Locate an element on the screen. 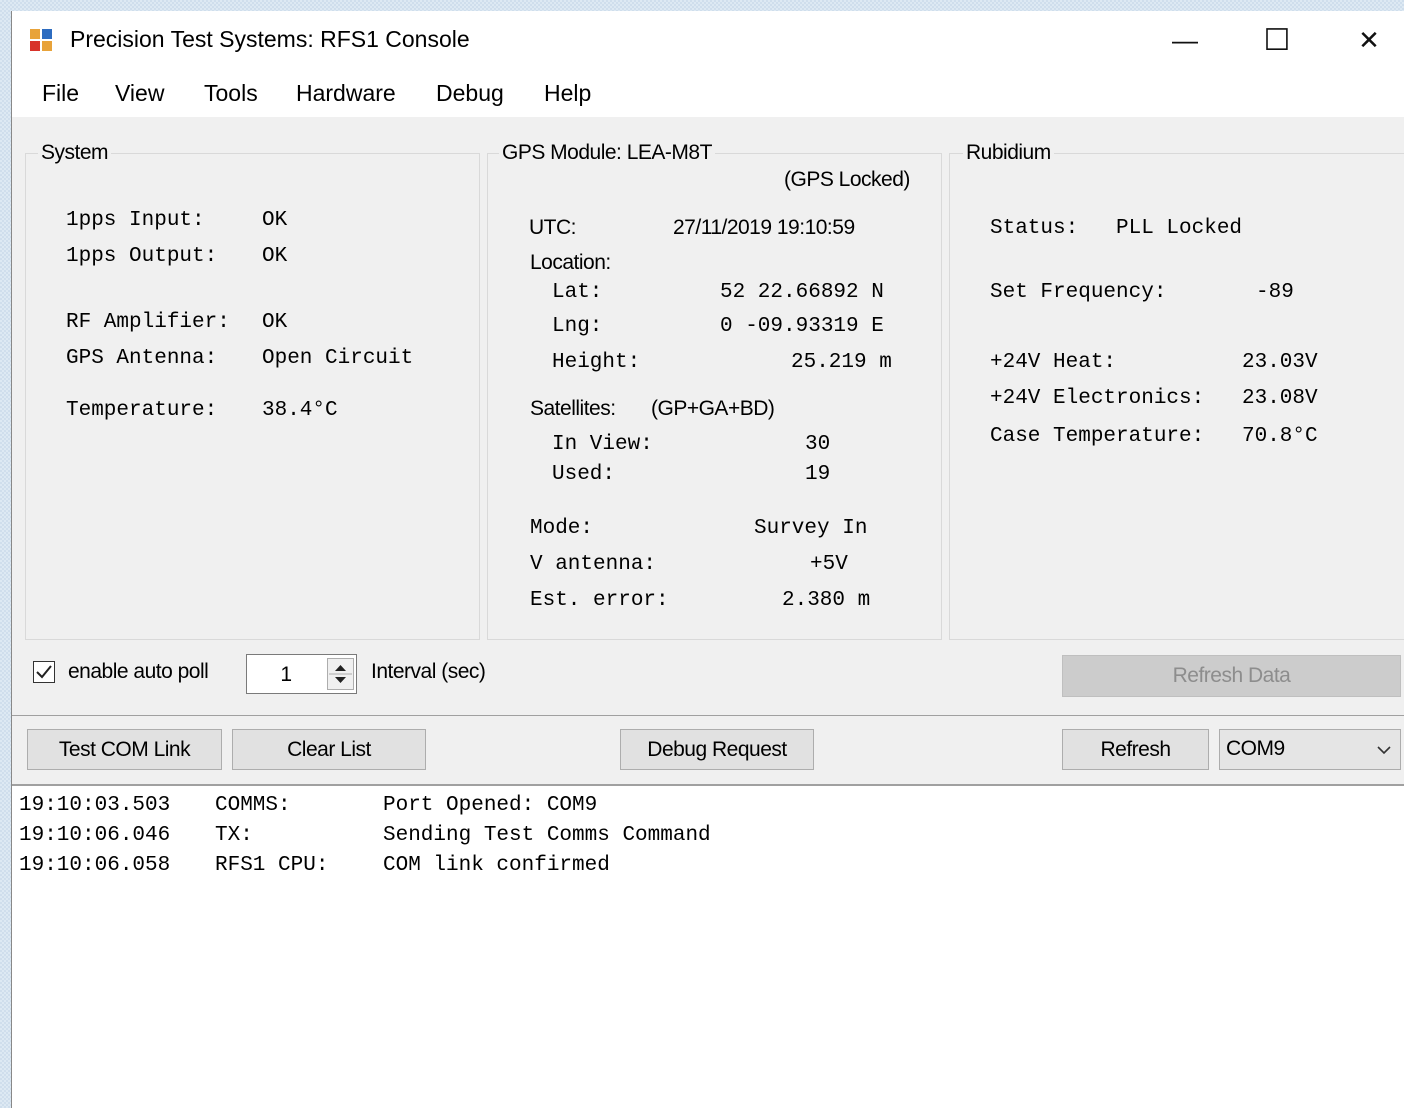 The height and width of the screenshot is (1108, 1404). gps-lng-label: Lng: is located at coordinates (577, 326).